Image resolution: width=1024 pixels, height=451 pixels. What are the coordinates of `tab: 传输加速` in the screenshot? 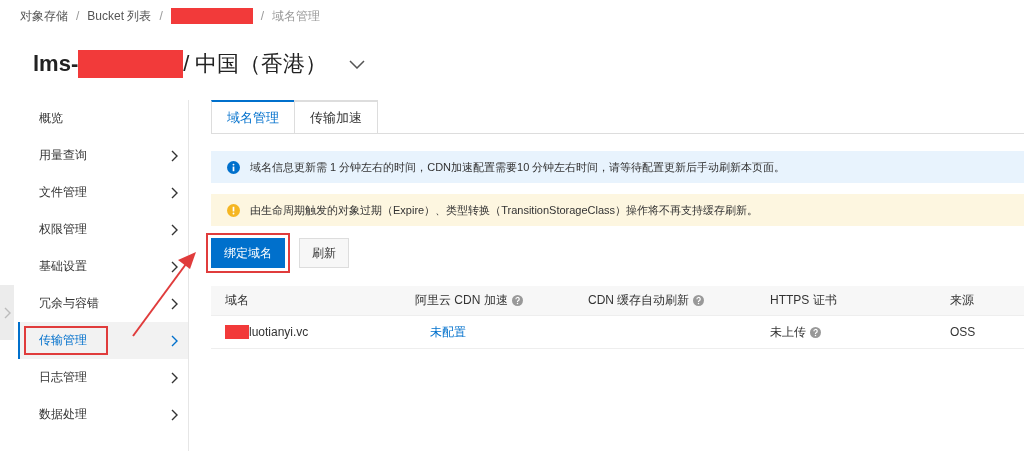 It's located at (336, 116).